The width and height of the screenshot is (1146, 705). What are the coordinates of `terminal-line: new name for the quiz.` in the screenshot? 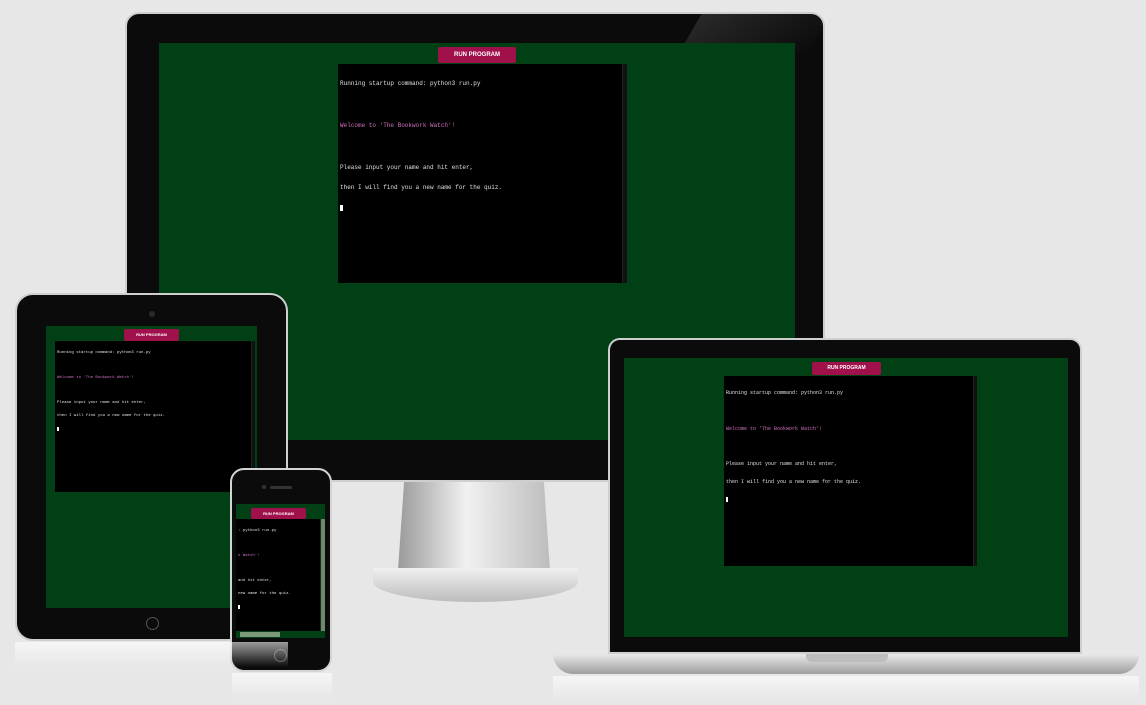 It's located at (264, 593).